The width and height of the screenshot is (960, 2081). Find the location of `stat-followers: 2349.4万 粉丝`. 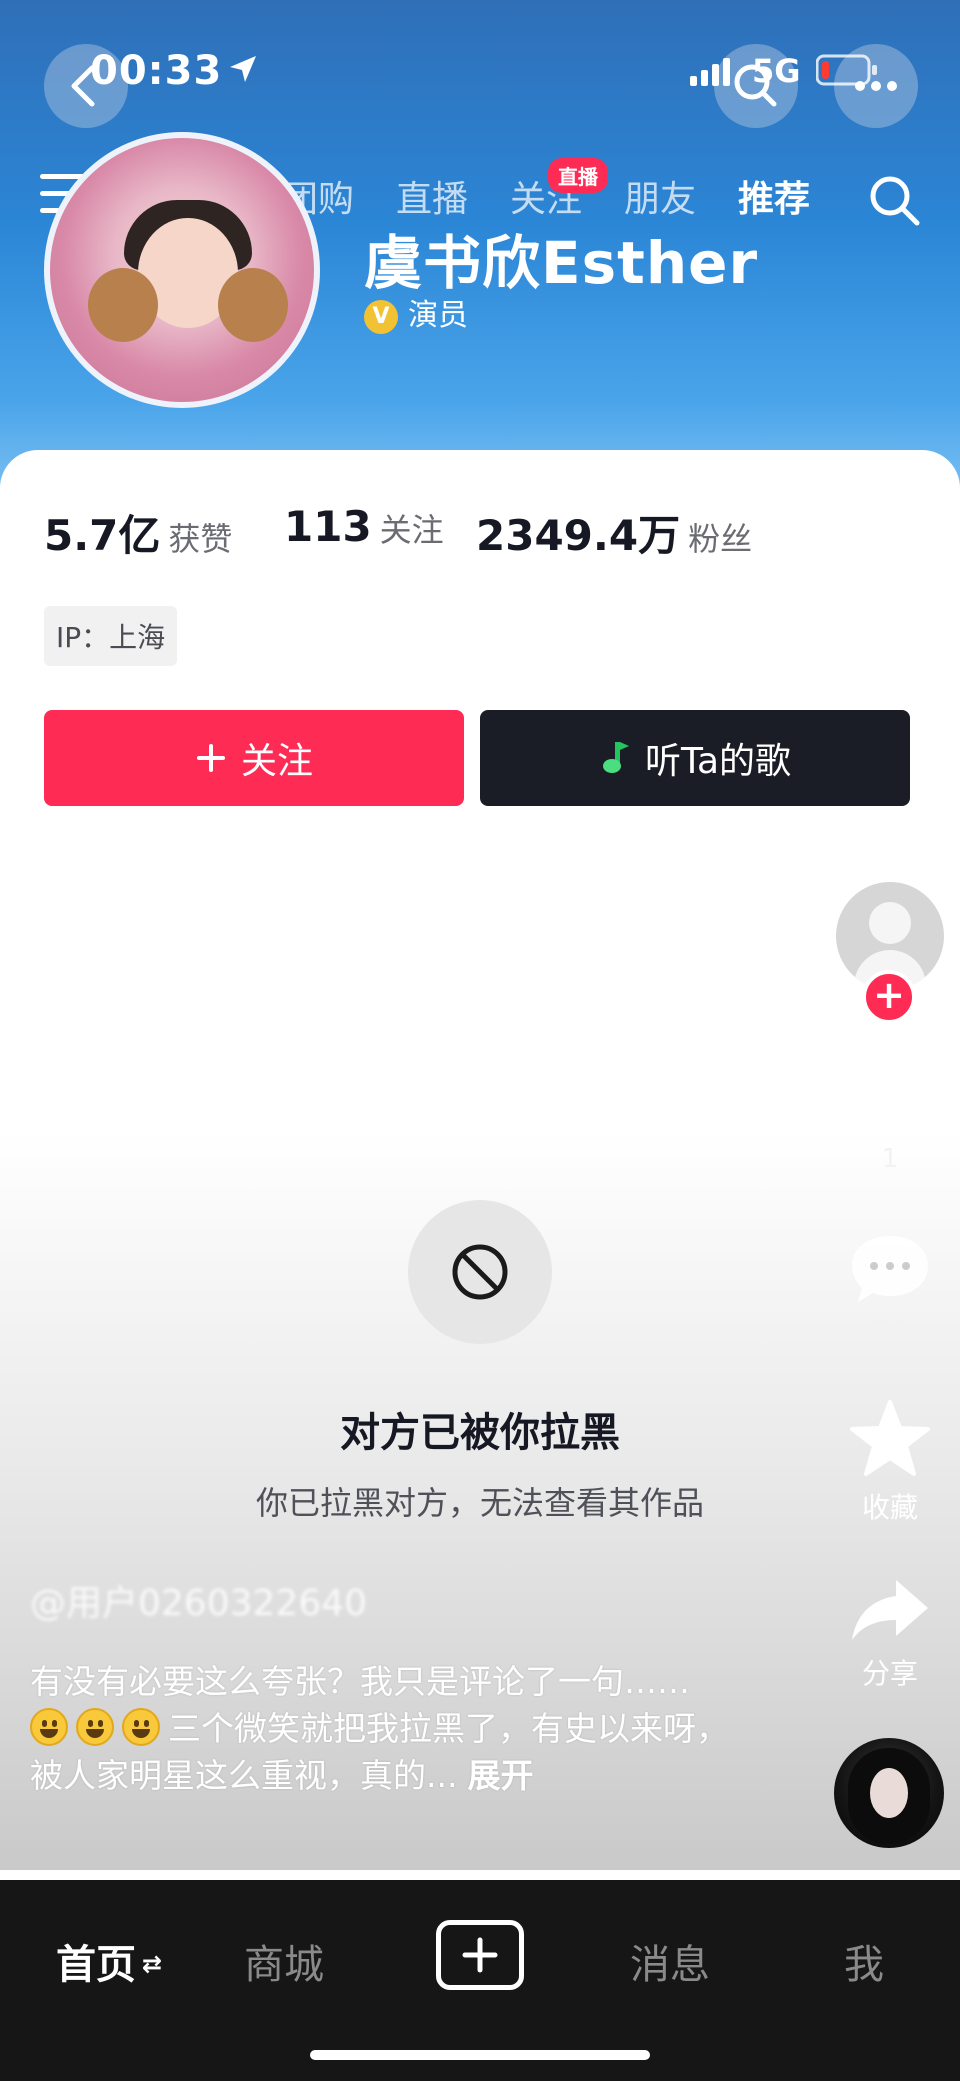

stat-followers: 2349.4万 粉丝 is located at coordinates (614, 532).